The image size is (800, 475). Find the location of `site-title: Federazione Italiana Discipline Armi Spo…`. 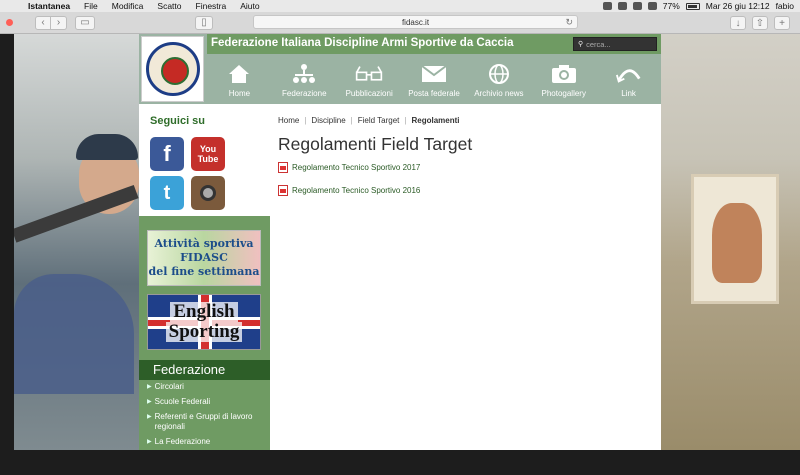

site-title: Federazione Italiana Discipline Armi Spo… is located at coordinates (362, 43).